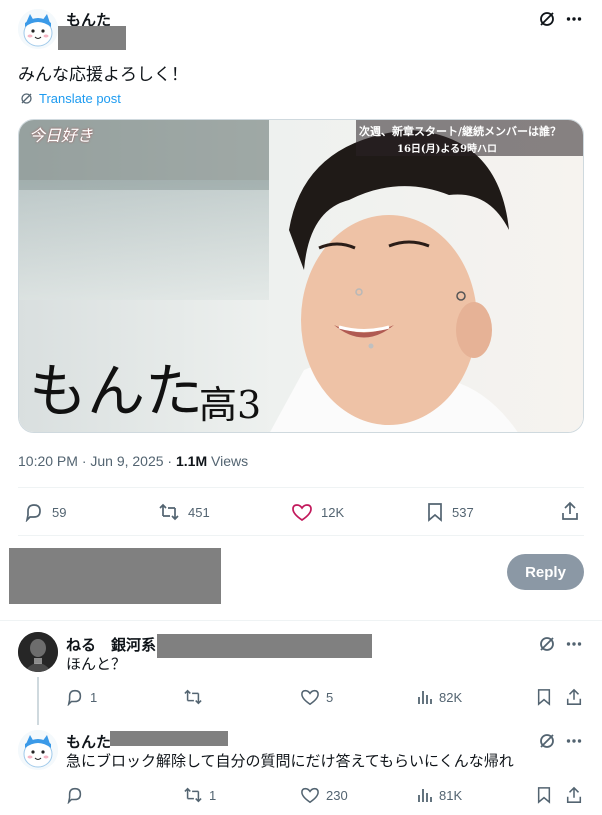  What do you see at coordinates (230, 461) in the screenshot?
I see `tweet-views-label: Views` at bounding box center [230, 461].